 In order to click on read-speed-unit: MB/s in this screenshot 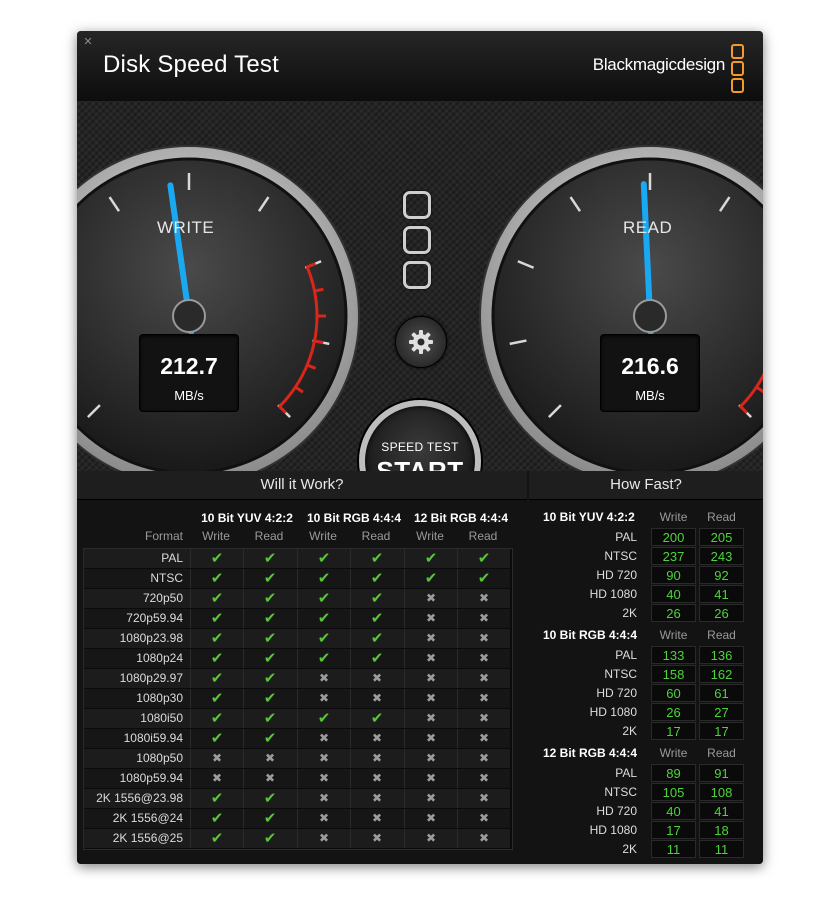, I will do `click(650, 395)`.